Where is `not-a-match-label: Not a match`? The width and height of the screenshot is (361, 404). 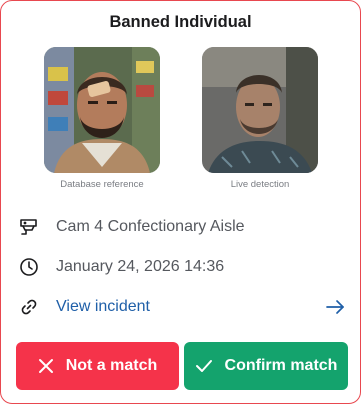 not-a-match-label: Not a match is located at coordinates (111, 365).